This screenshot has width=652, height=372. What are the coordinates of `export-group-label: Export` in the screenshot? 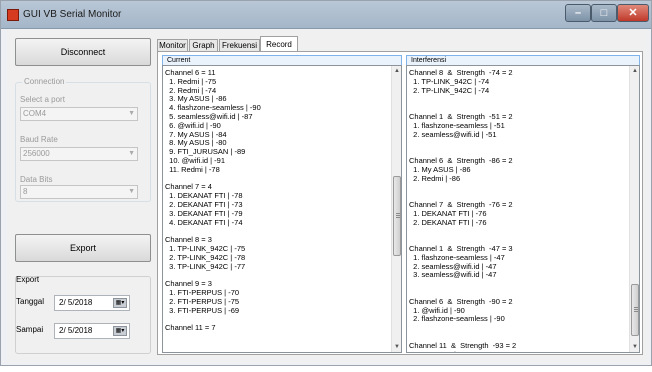 It's located at (28, 279).